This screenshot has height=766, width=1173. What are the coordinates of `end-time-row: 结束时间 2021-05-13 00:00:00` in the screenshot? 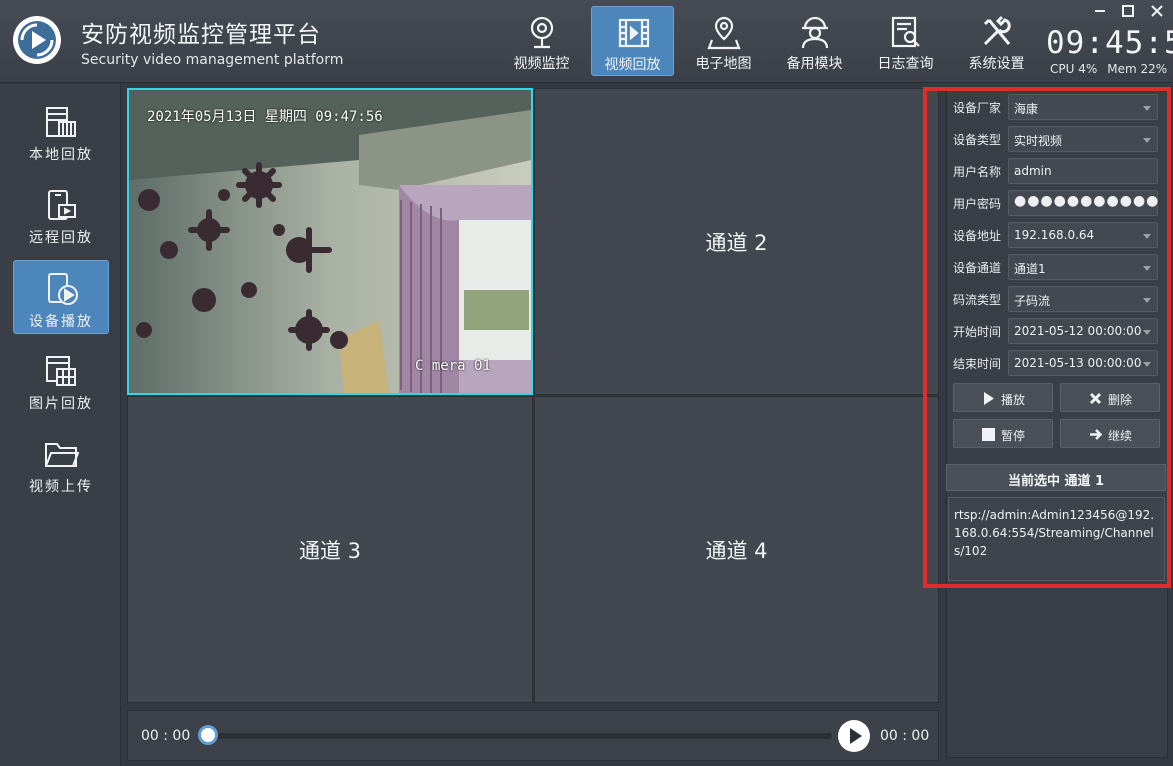 It's located at (1056, 363).